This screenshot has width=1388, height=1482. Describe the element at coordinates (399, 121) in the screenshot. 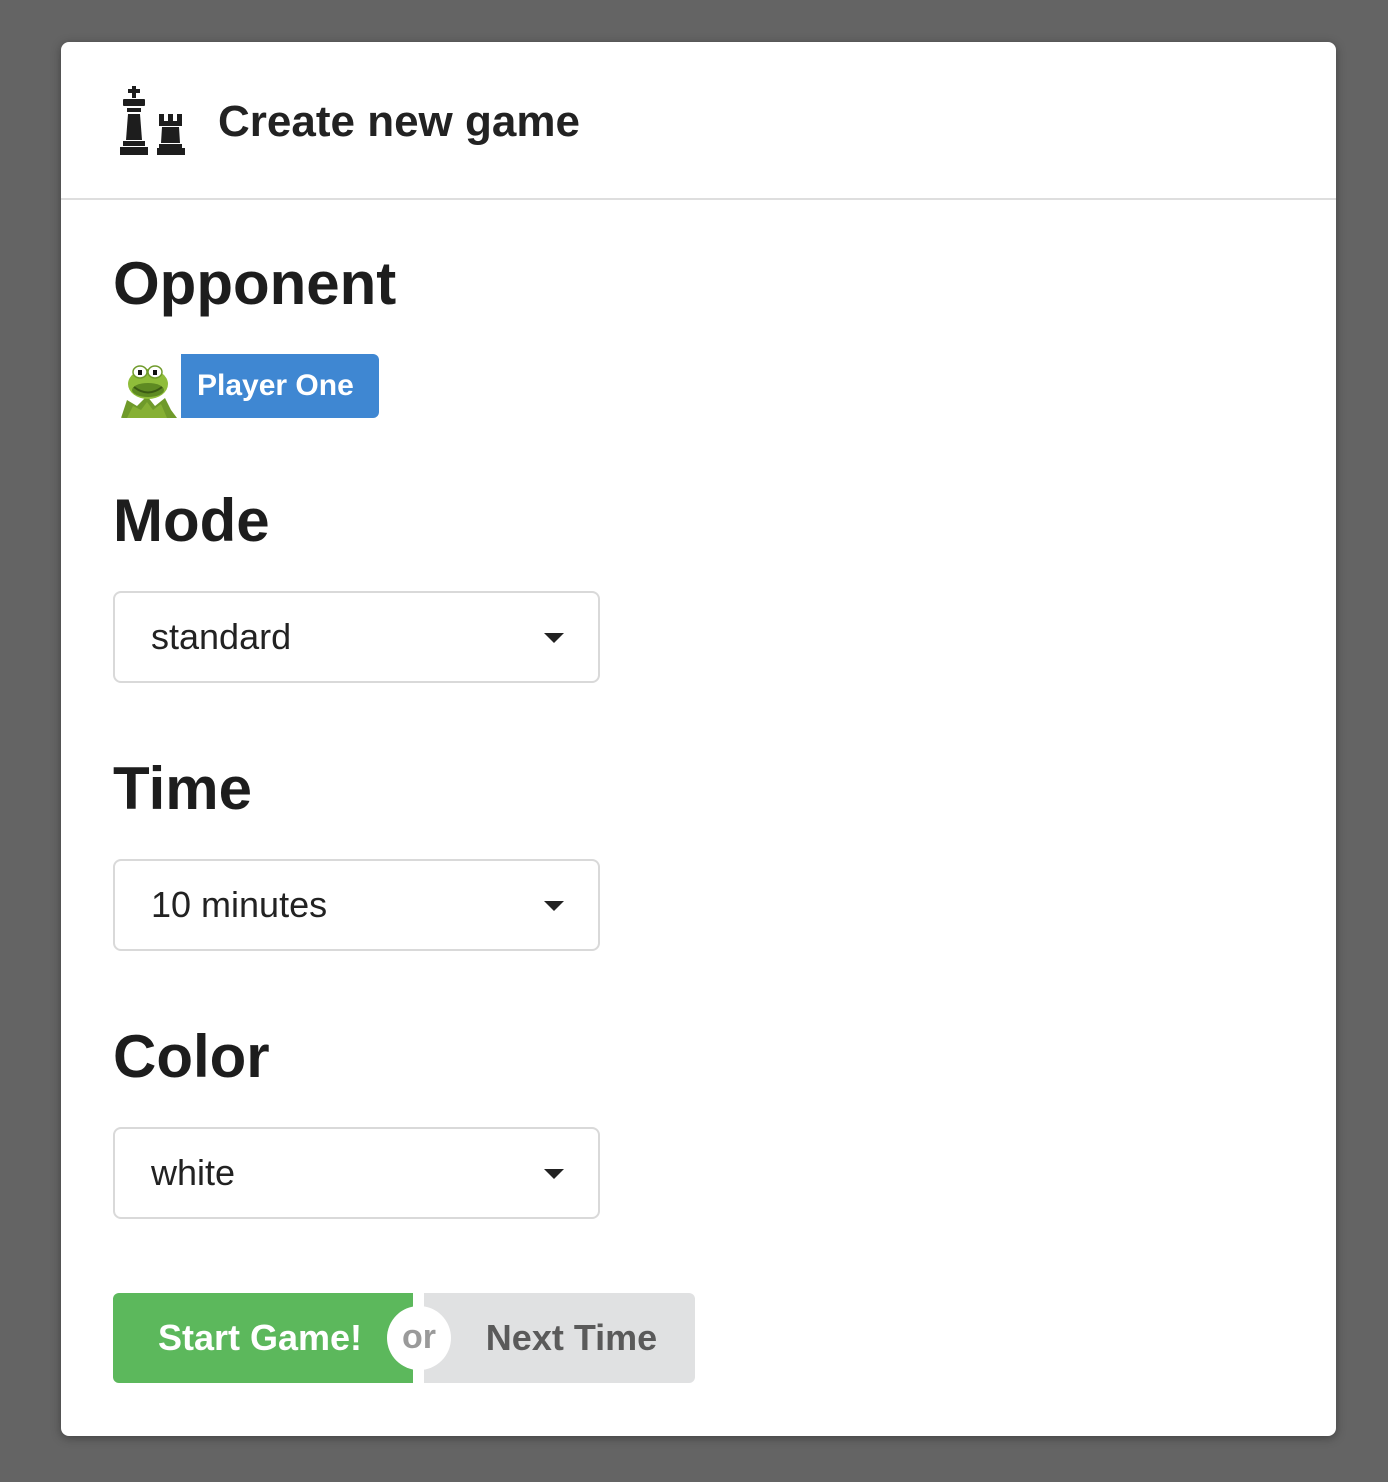

I see `modal-title: Create new game` at that location.